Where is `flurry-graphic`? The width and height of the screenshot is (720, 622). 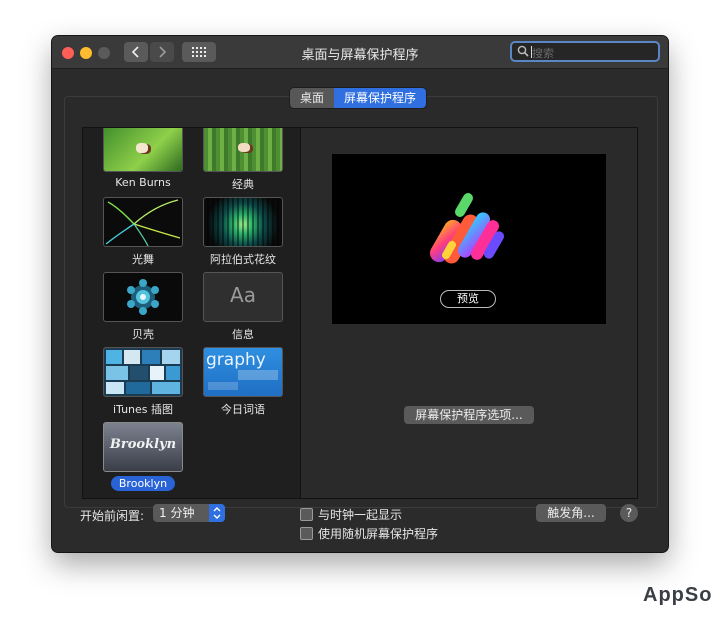
flurry-graphic is located at coordinates (143, 222).